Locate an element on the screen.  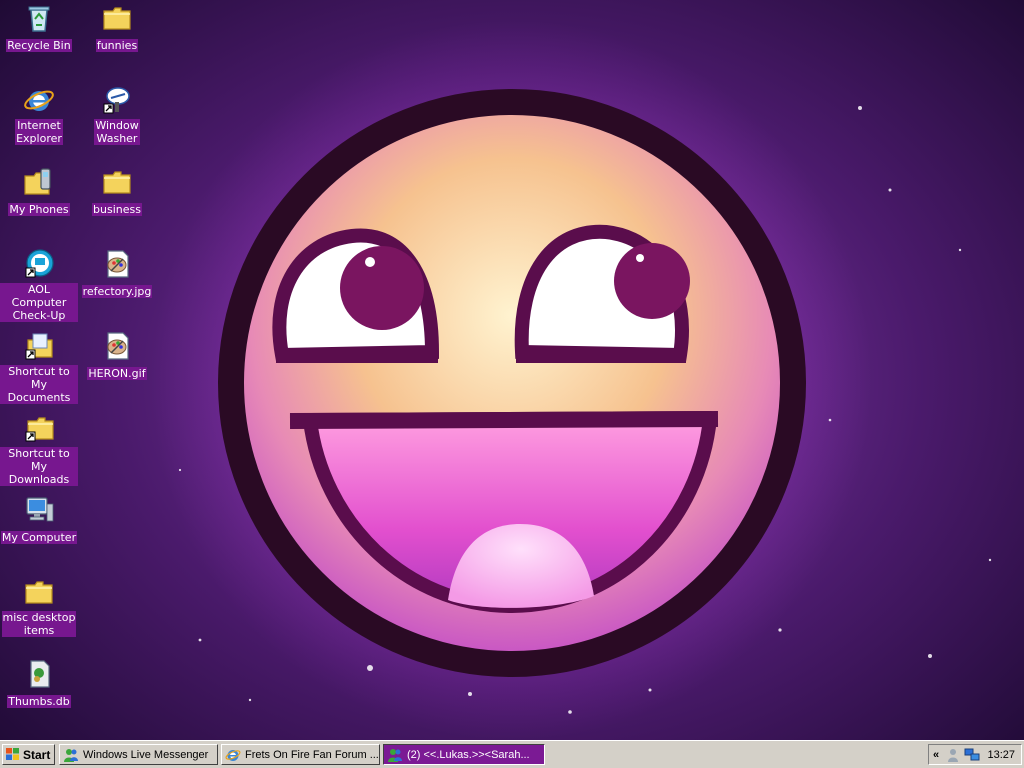
desktop-icon-my-computer: My Computer is located at coordinates (39, 519).